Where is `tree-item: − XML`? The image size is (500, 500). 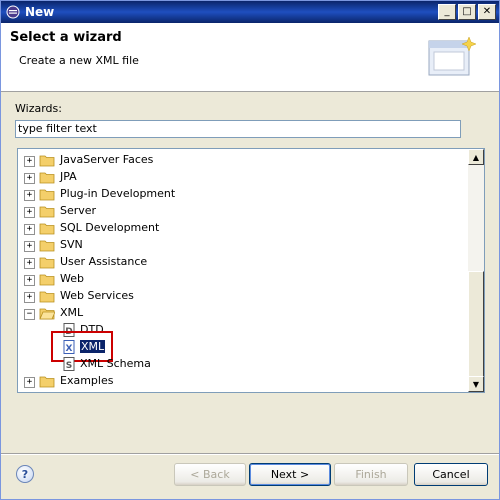
tree-item: − XML is located at coordinates (243, 313).